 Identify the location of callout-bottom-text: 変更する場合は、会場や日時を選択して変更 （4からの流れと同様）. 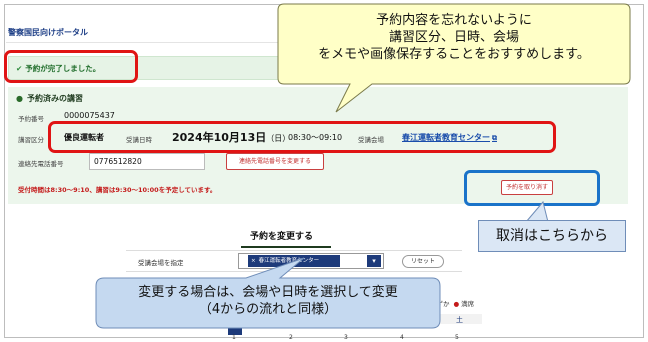
(268, 301).